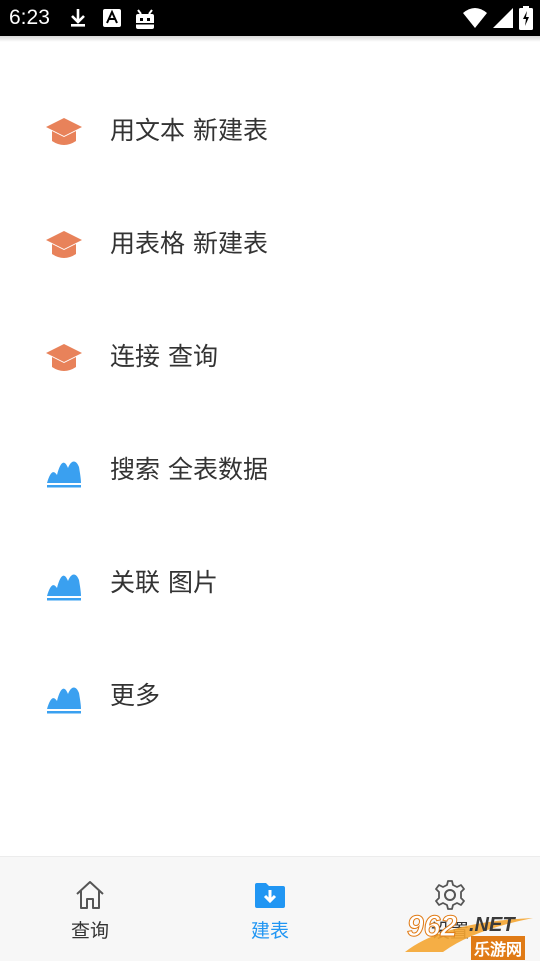  Describe the element at coordinates (29, 17) in the screenshot. I see `status-time: 6:23` at that location.